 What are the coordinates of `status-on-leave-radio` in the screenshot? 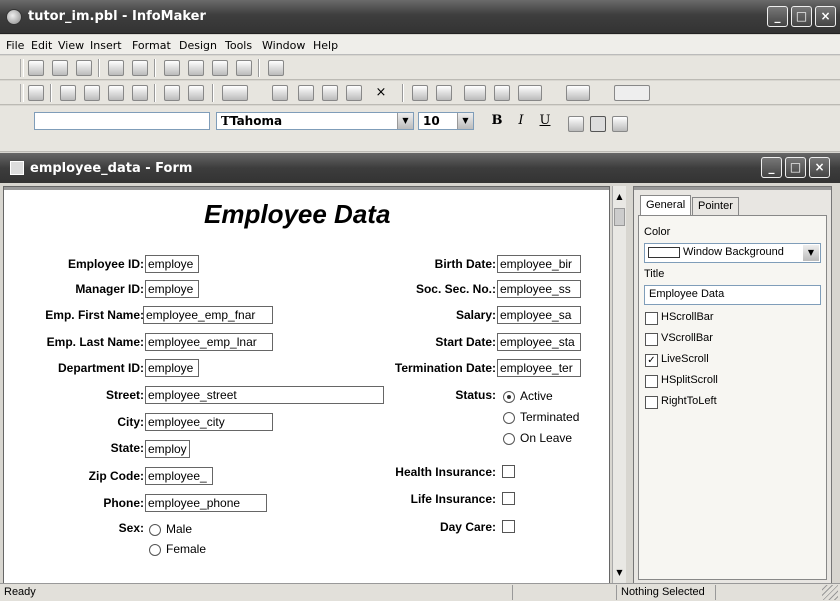 It's located at (509, 439).